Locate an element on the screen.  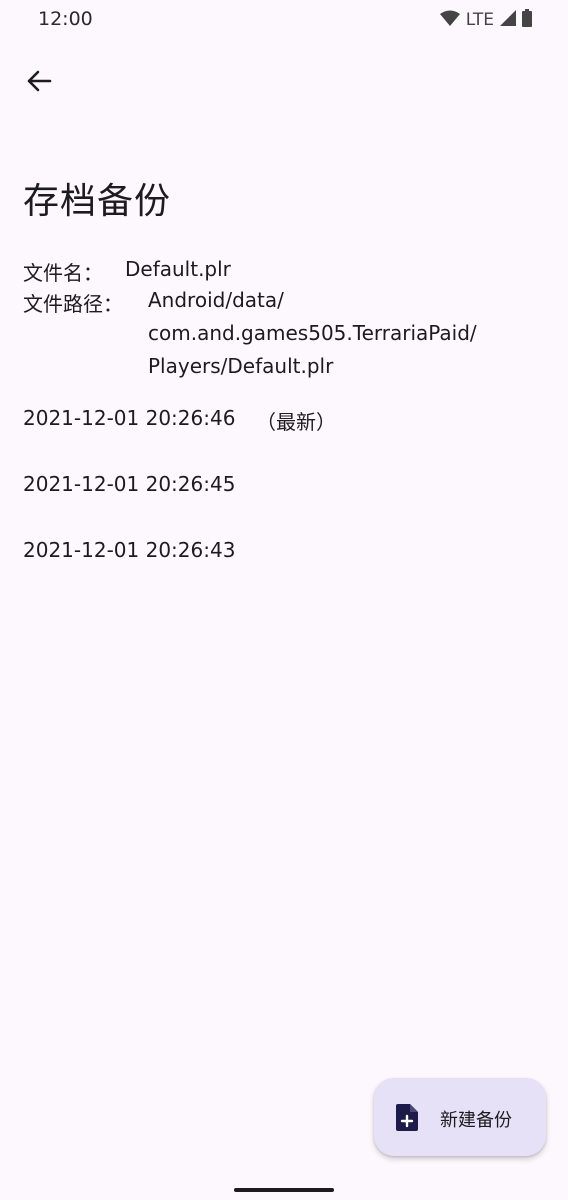
backup-list-item: 2021-12-01 20:26:46 （最新） is located at coordinates (284, 420).